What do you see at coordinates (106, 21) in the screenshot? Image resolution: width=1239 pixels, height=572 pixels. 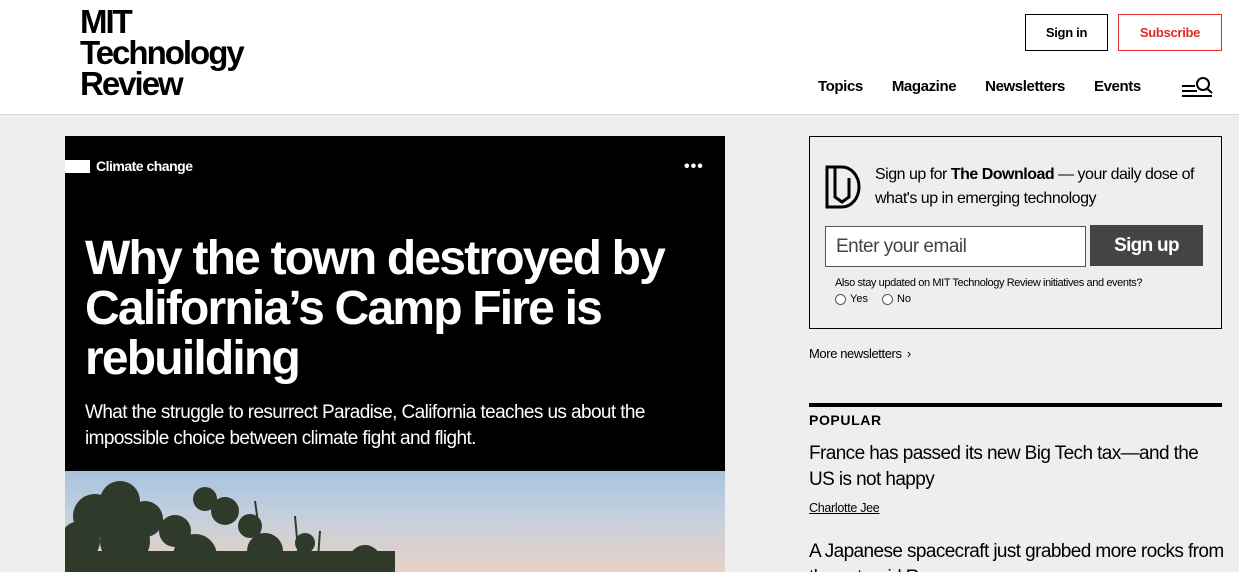 I see `logo-line-1: MIT` at bounding box center [106, 21].